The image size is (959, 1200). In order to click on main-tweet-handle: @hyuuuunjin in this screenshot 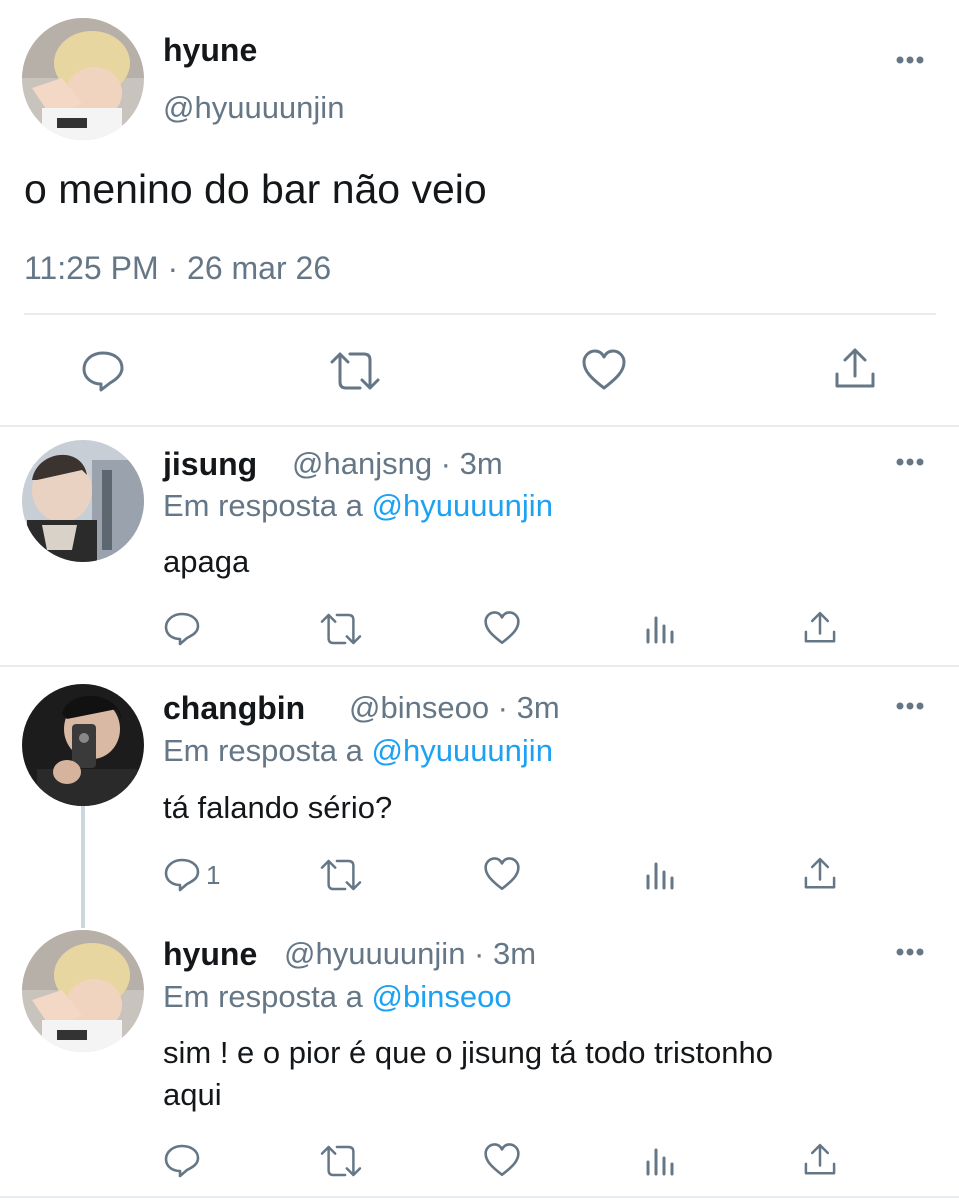, I will do `click(253, 108)`.